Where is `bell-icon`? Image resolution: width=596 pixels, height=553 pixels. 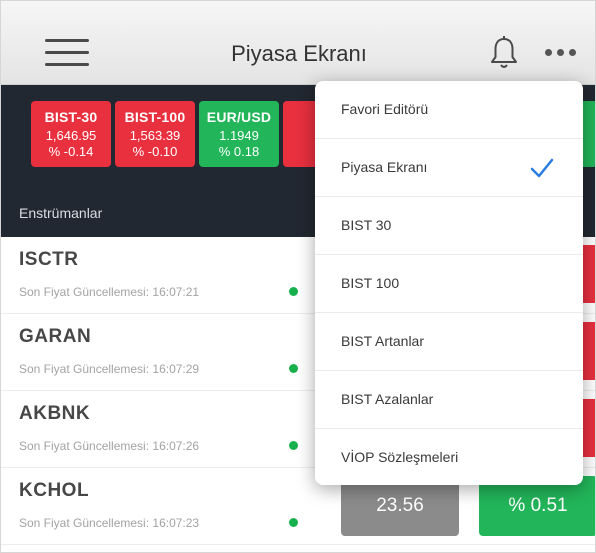 bell-icon is located at coordinates (504, 53).